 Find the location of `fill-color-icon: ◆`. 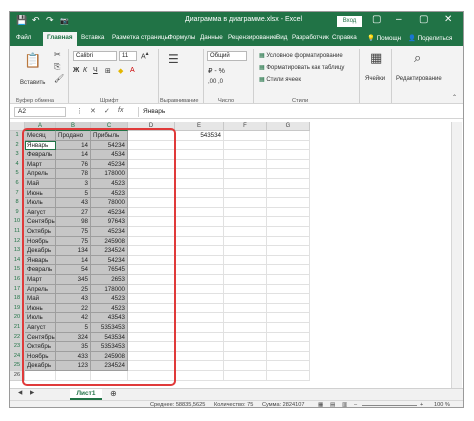

fill-color-icon: ◆ is located at coordinates (120, 71).